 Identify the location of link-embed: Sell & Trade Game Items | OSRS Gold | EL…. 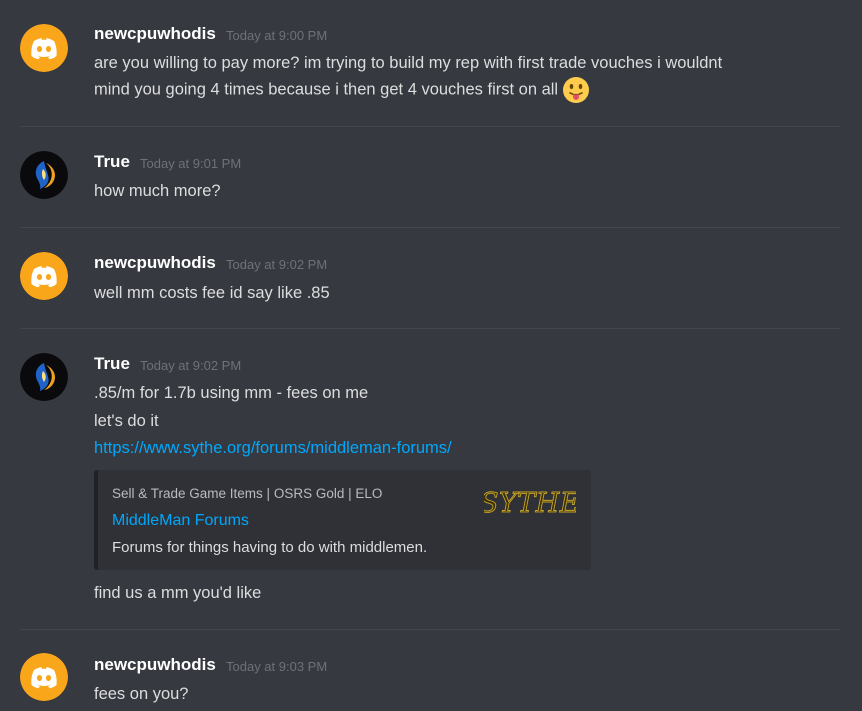
(342, 520).